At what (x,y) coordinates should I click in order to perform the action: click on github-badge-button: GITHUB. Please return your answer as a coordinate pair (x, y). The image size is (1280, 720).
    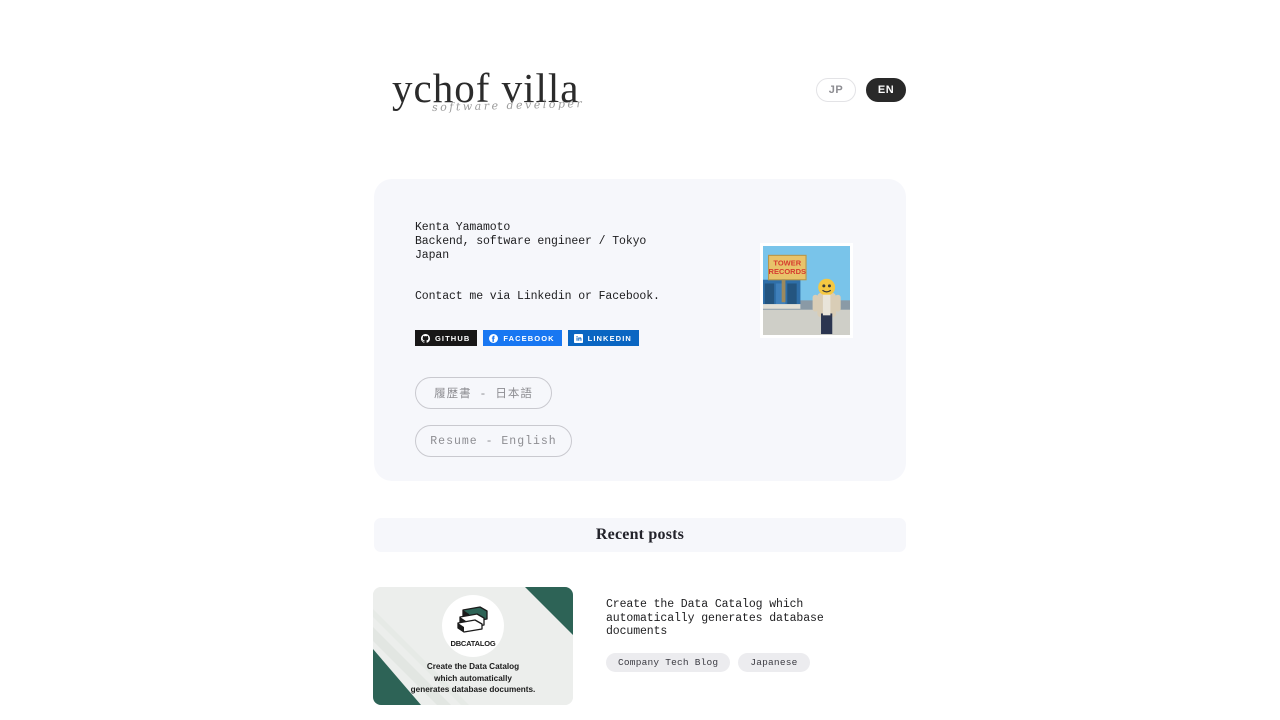
    Looking at the image, I should click on (446, 338).